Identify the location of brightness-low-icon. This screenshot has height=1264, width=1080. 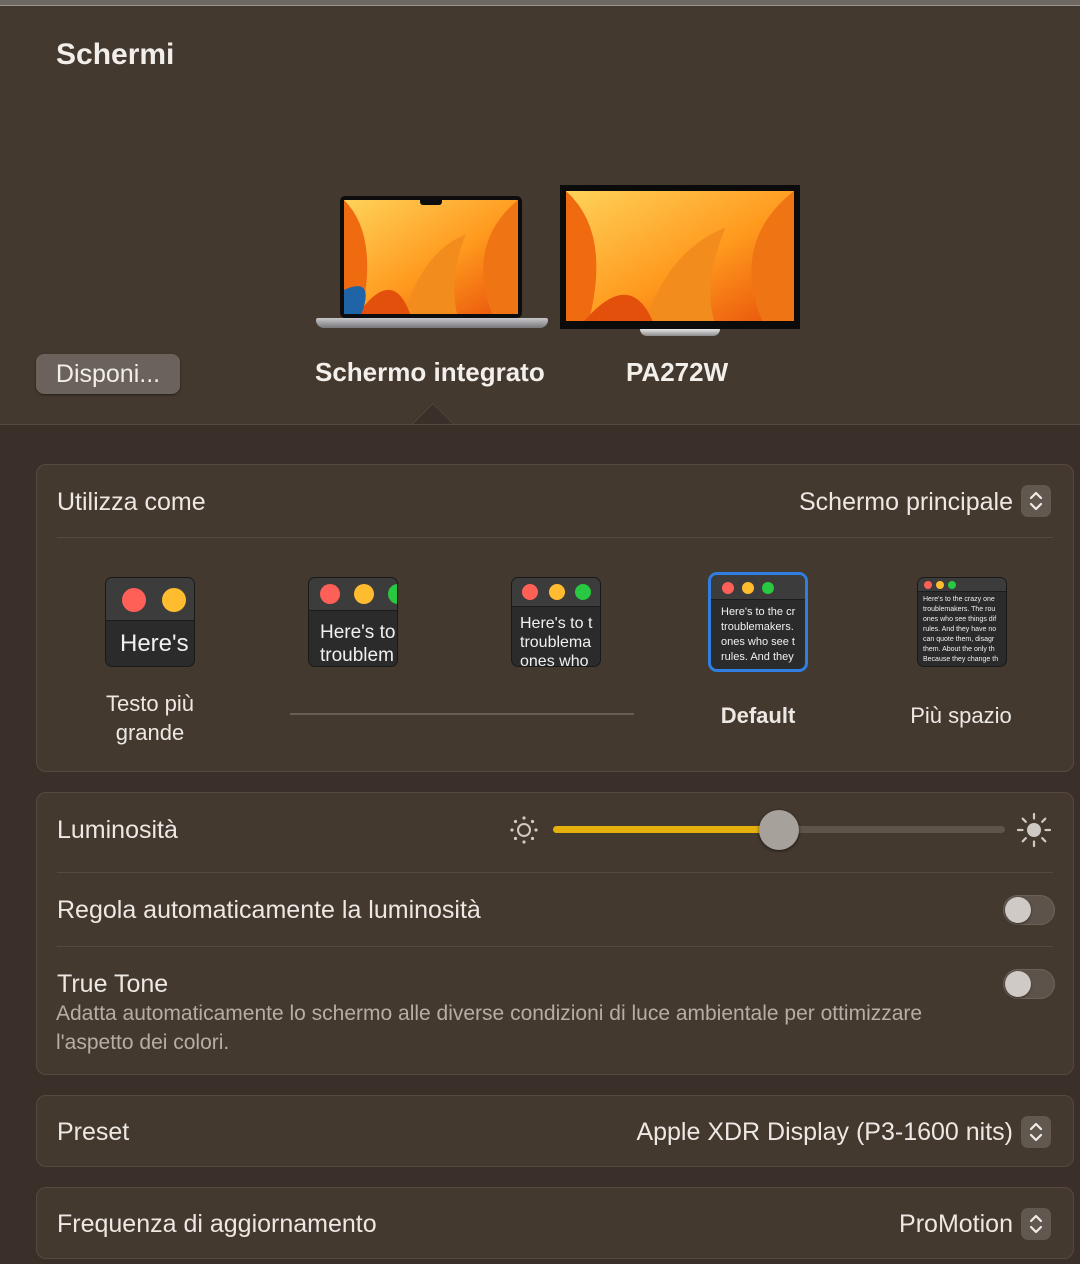
(524, 830).